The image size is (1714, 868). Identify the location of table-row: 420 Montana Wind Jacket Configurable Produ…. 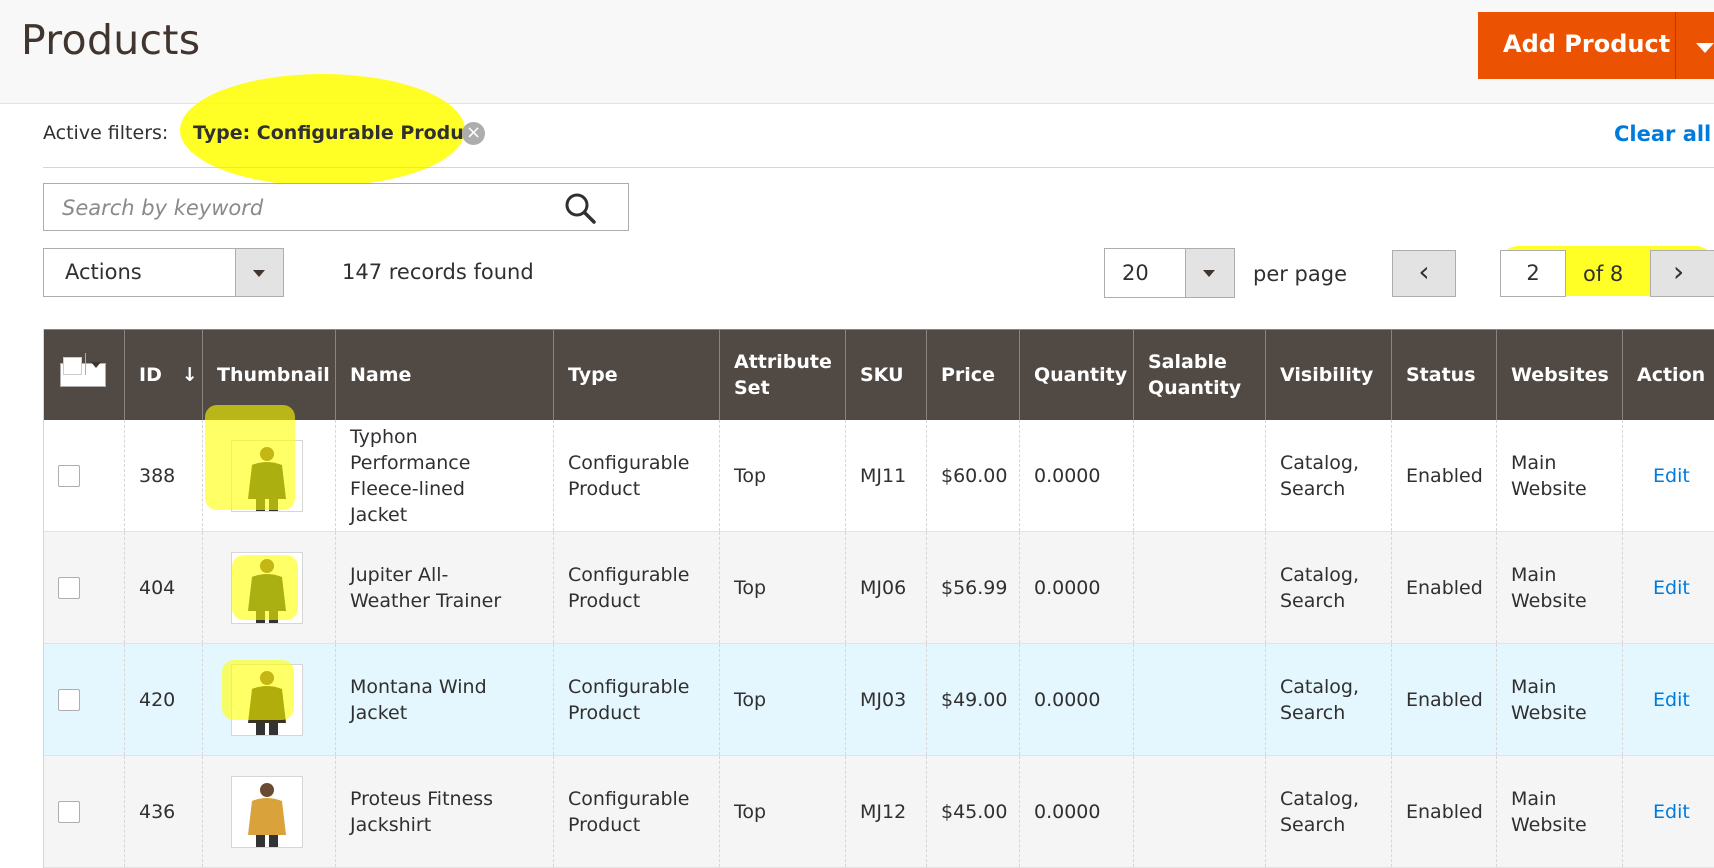
(879, 700).